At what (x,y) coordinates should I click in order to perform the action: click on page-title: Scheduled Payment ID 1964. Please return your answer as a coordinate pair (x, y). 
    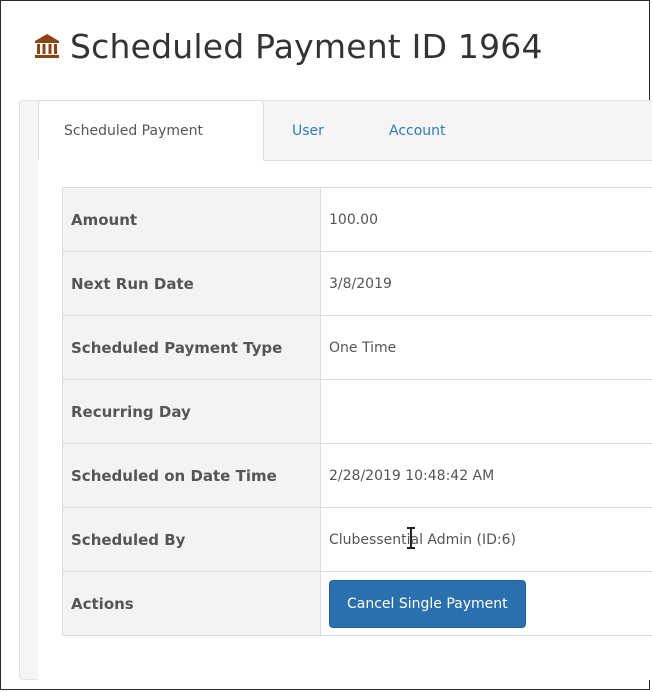
    Looking at the image, I should click on (288, 46).